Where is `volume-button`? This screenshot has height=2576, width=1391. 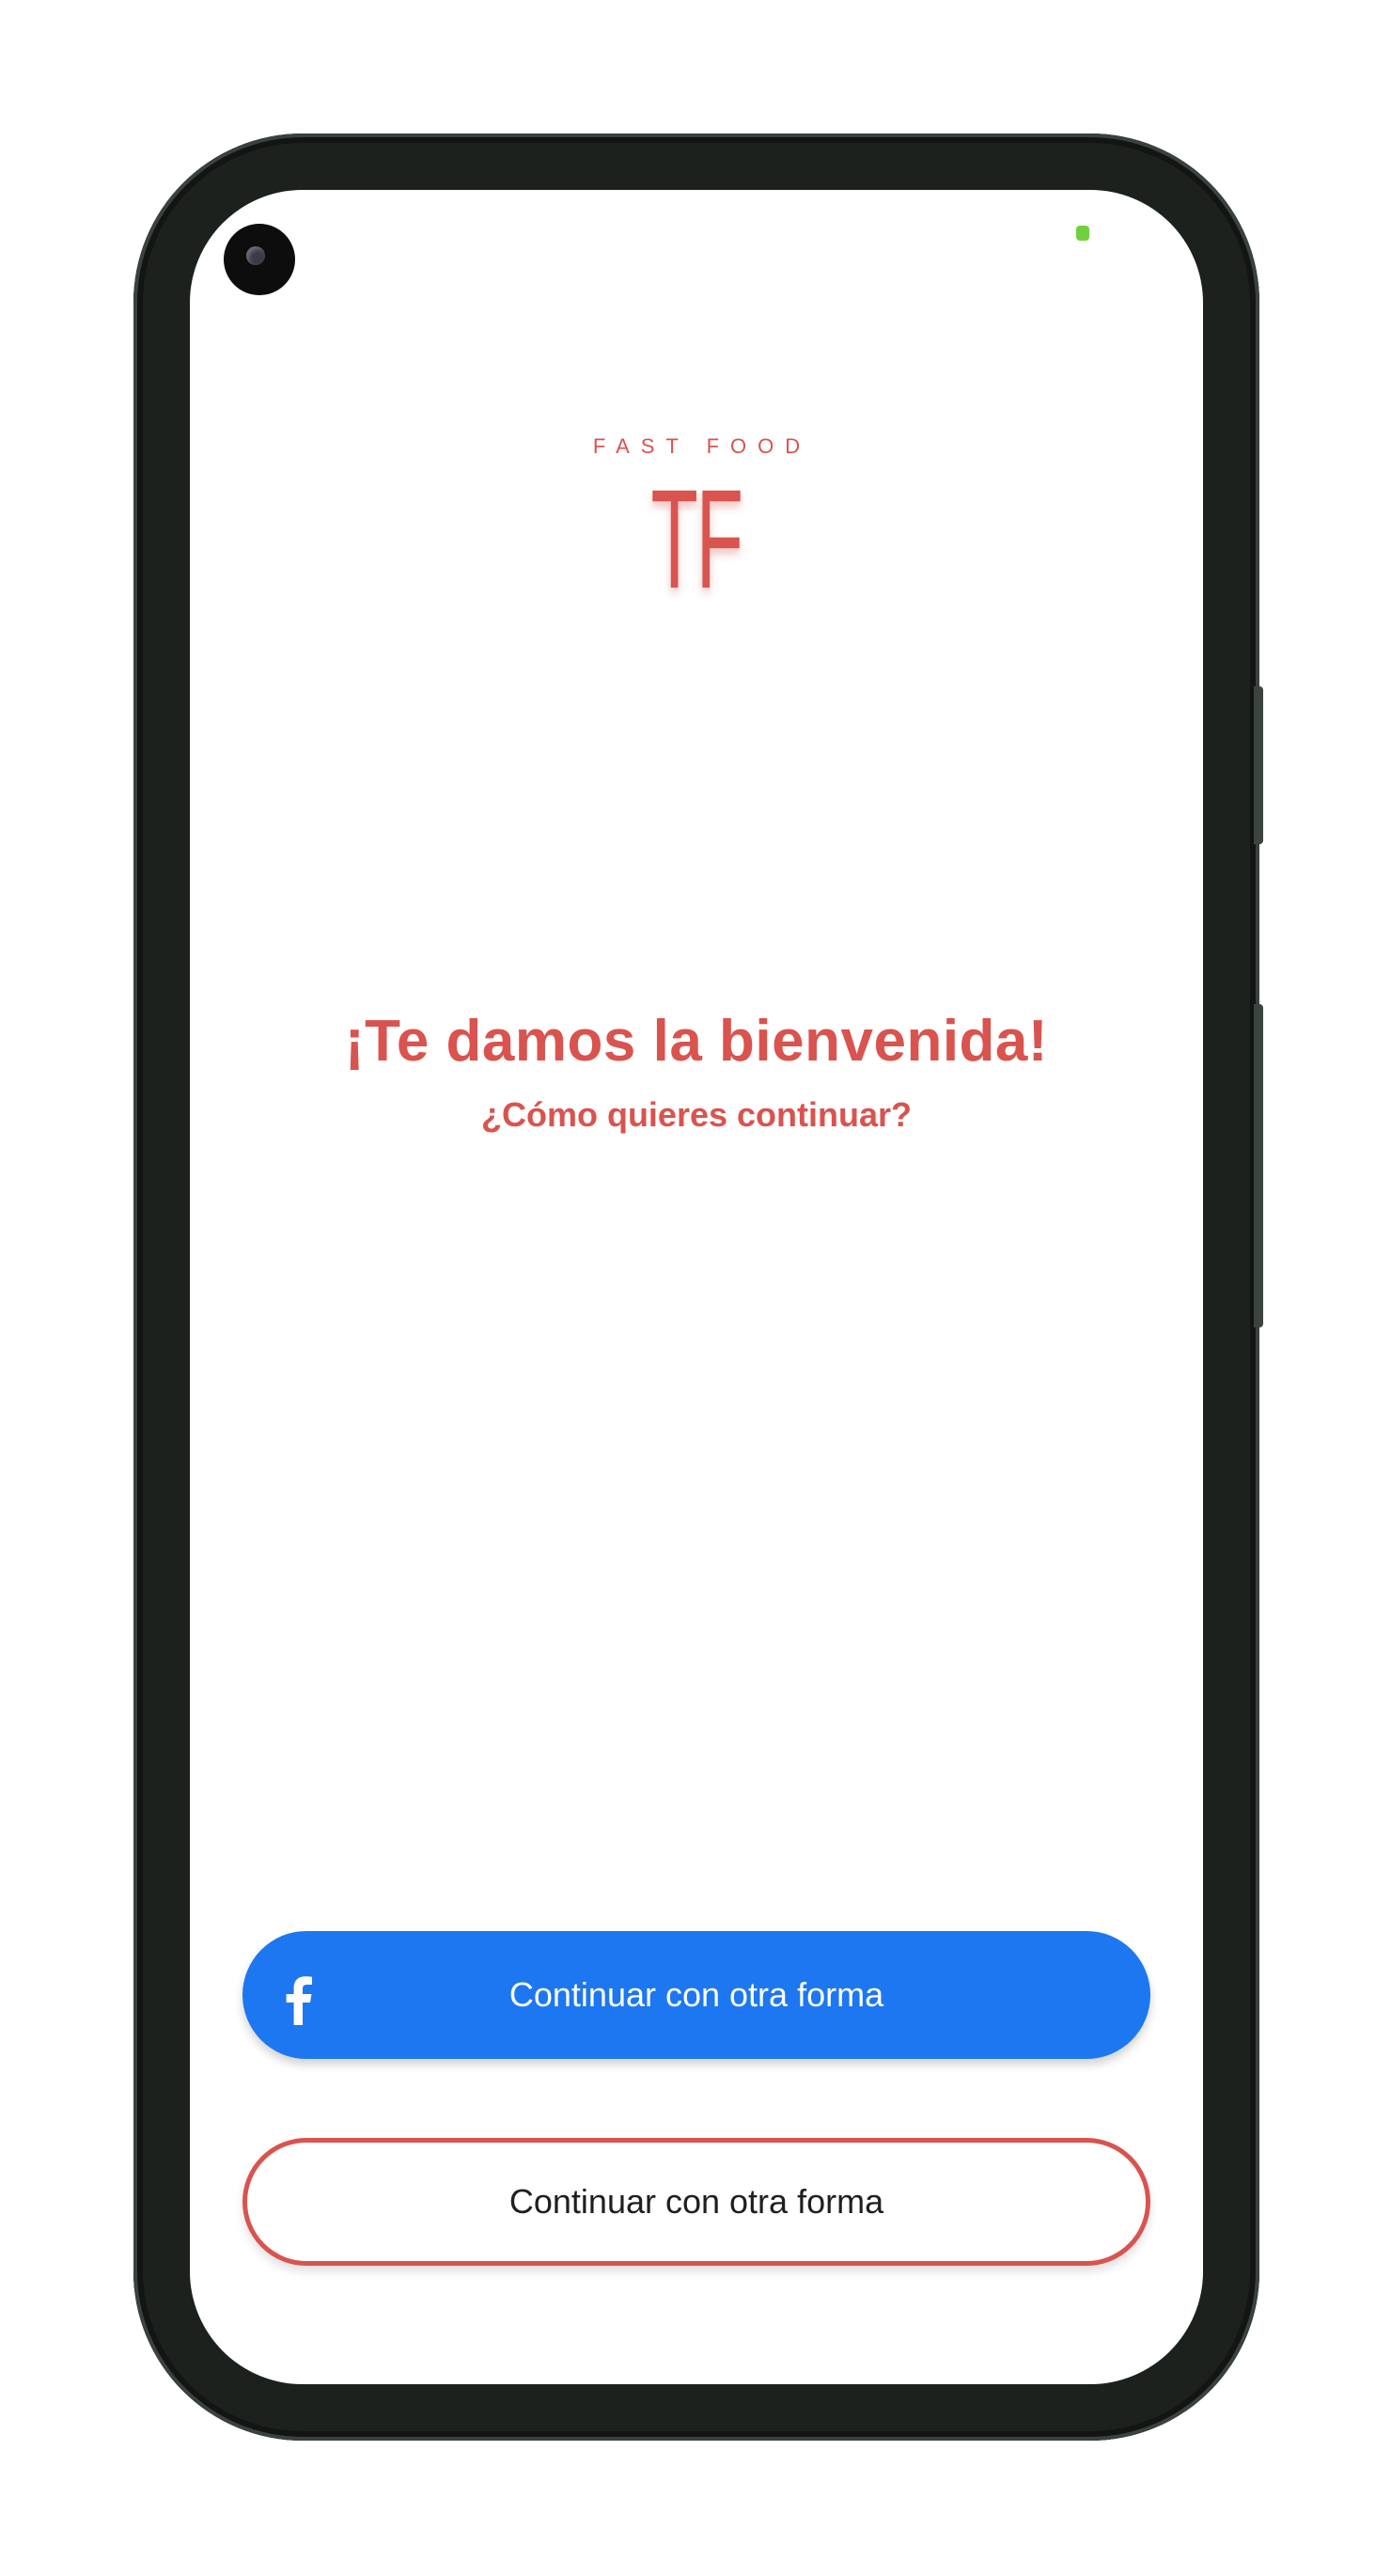 volume-button is located at coordinates (1258, 1165).